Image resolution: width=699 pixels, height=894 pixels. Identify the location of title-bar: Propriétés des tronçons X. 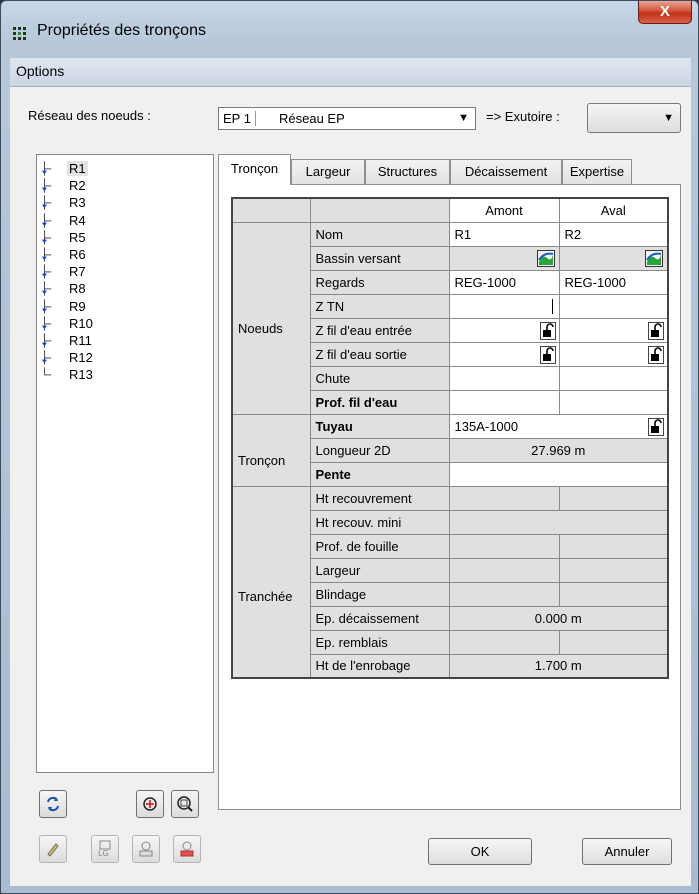
(349, 27).